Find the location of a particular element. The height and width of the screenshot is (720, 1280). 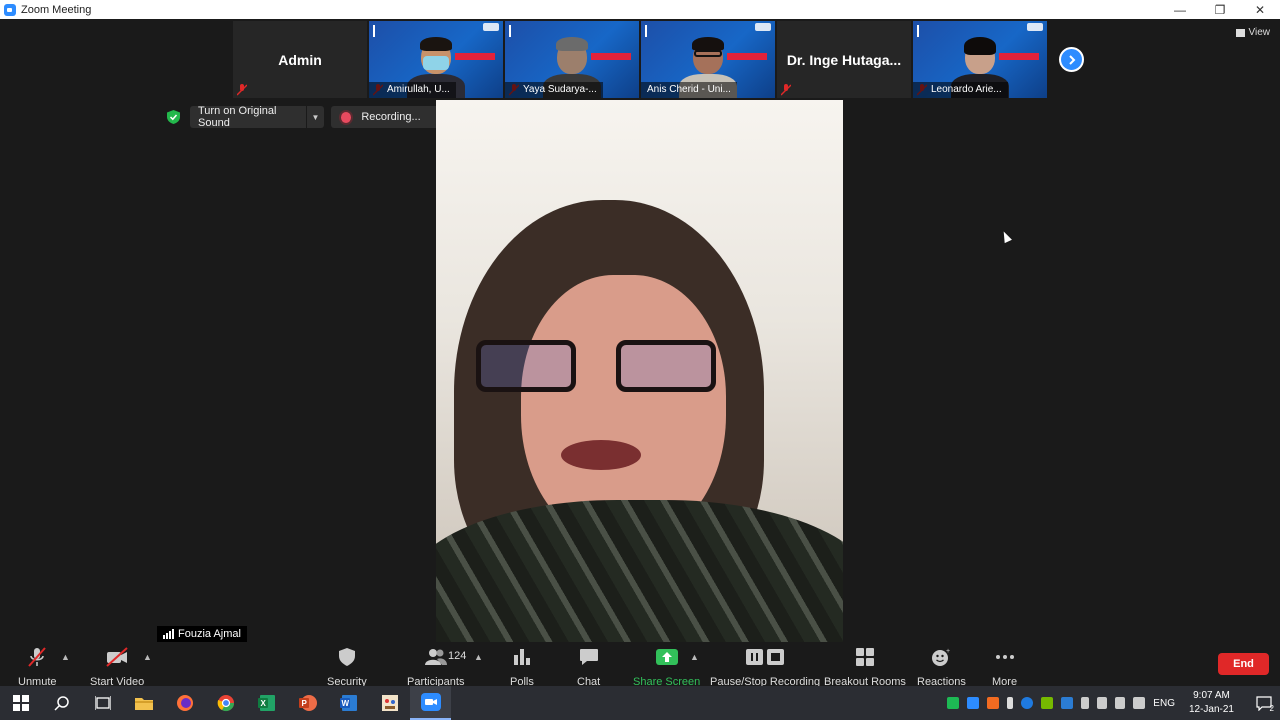

svg-text: X is located at coordinates (263, 703).